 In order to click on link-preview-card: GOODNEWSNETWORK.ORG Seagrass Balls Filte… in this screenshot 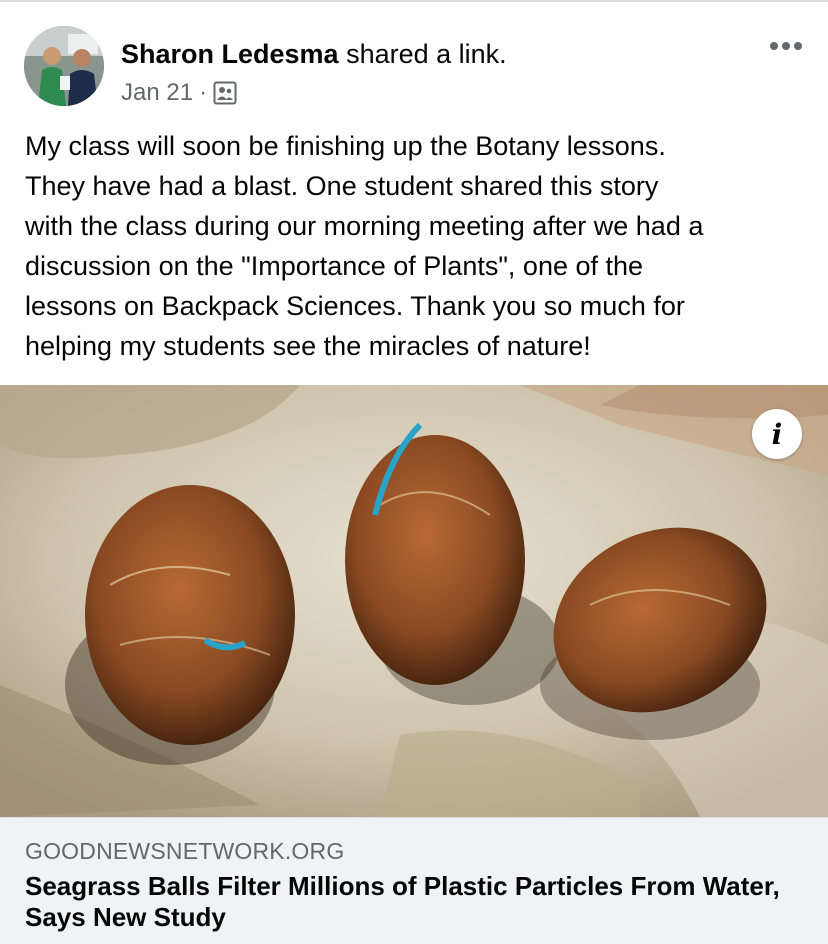, I will do `click(414, 880)`.